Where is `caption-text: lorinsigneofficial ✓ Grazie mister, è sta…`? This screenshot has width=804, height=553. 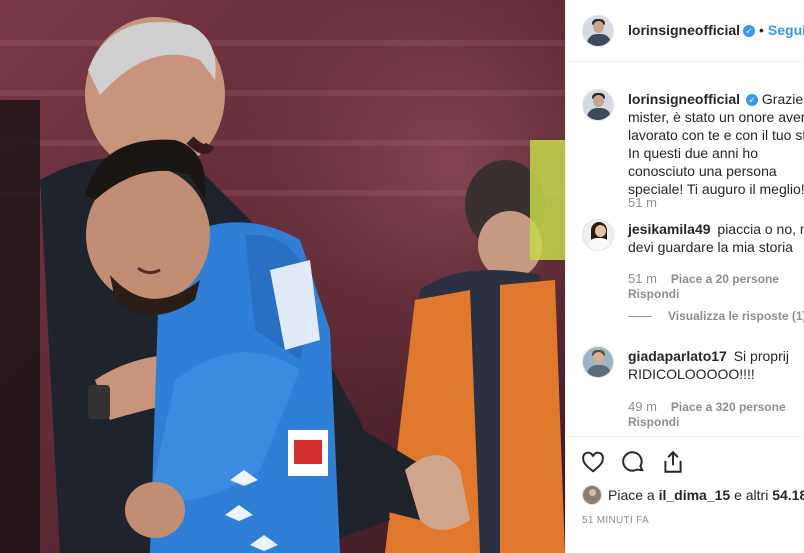
caption-text: lorinsigneofficial ✓ Grazie mister, è sta… is located at coordinates (716, 144).